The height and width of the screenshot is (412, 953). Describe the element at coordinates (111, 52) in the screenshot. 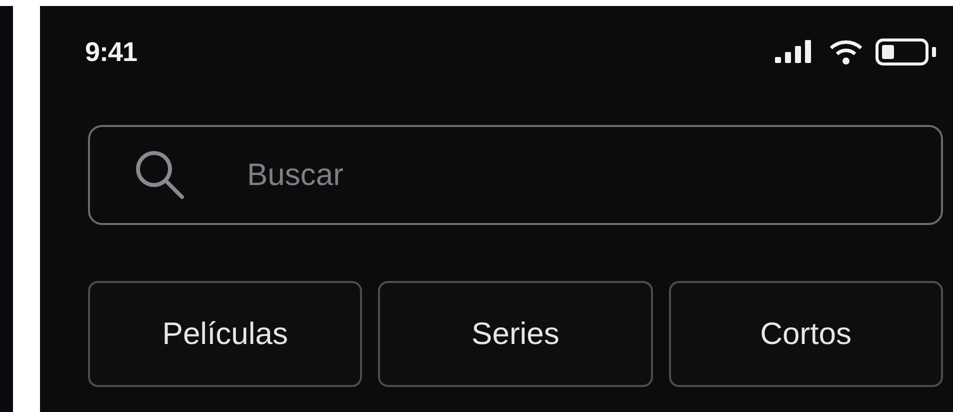

I see `status-time: 9:41` at that location.